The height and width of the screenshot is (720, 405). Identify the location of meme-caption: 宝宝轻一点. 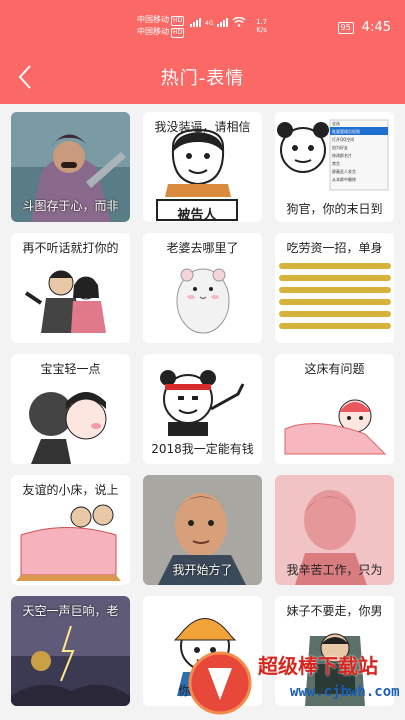
(70, 369).